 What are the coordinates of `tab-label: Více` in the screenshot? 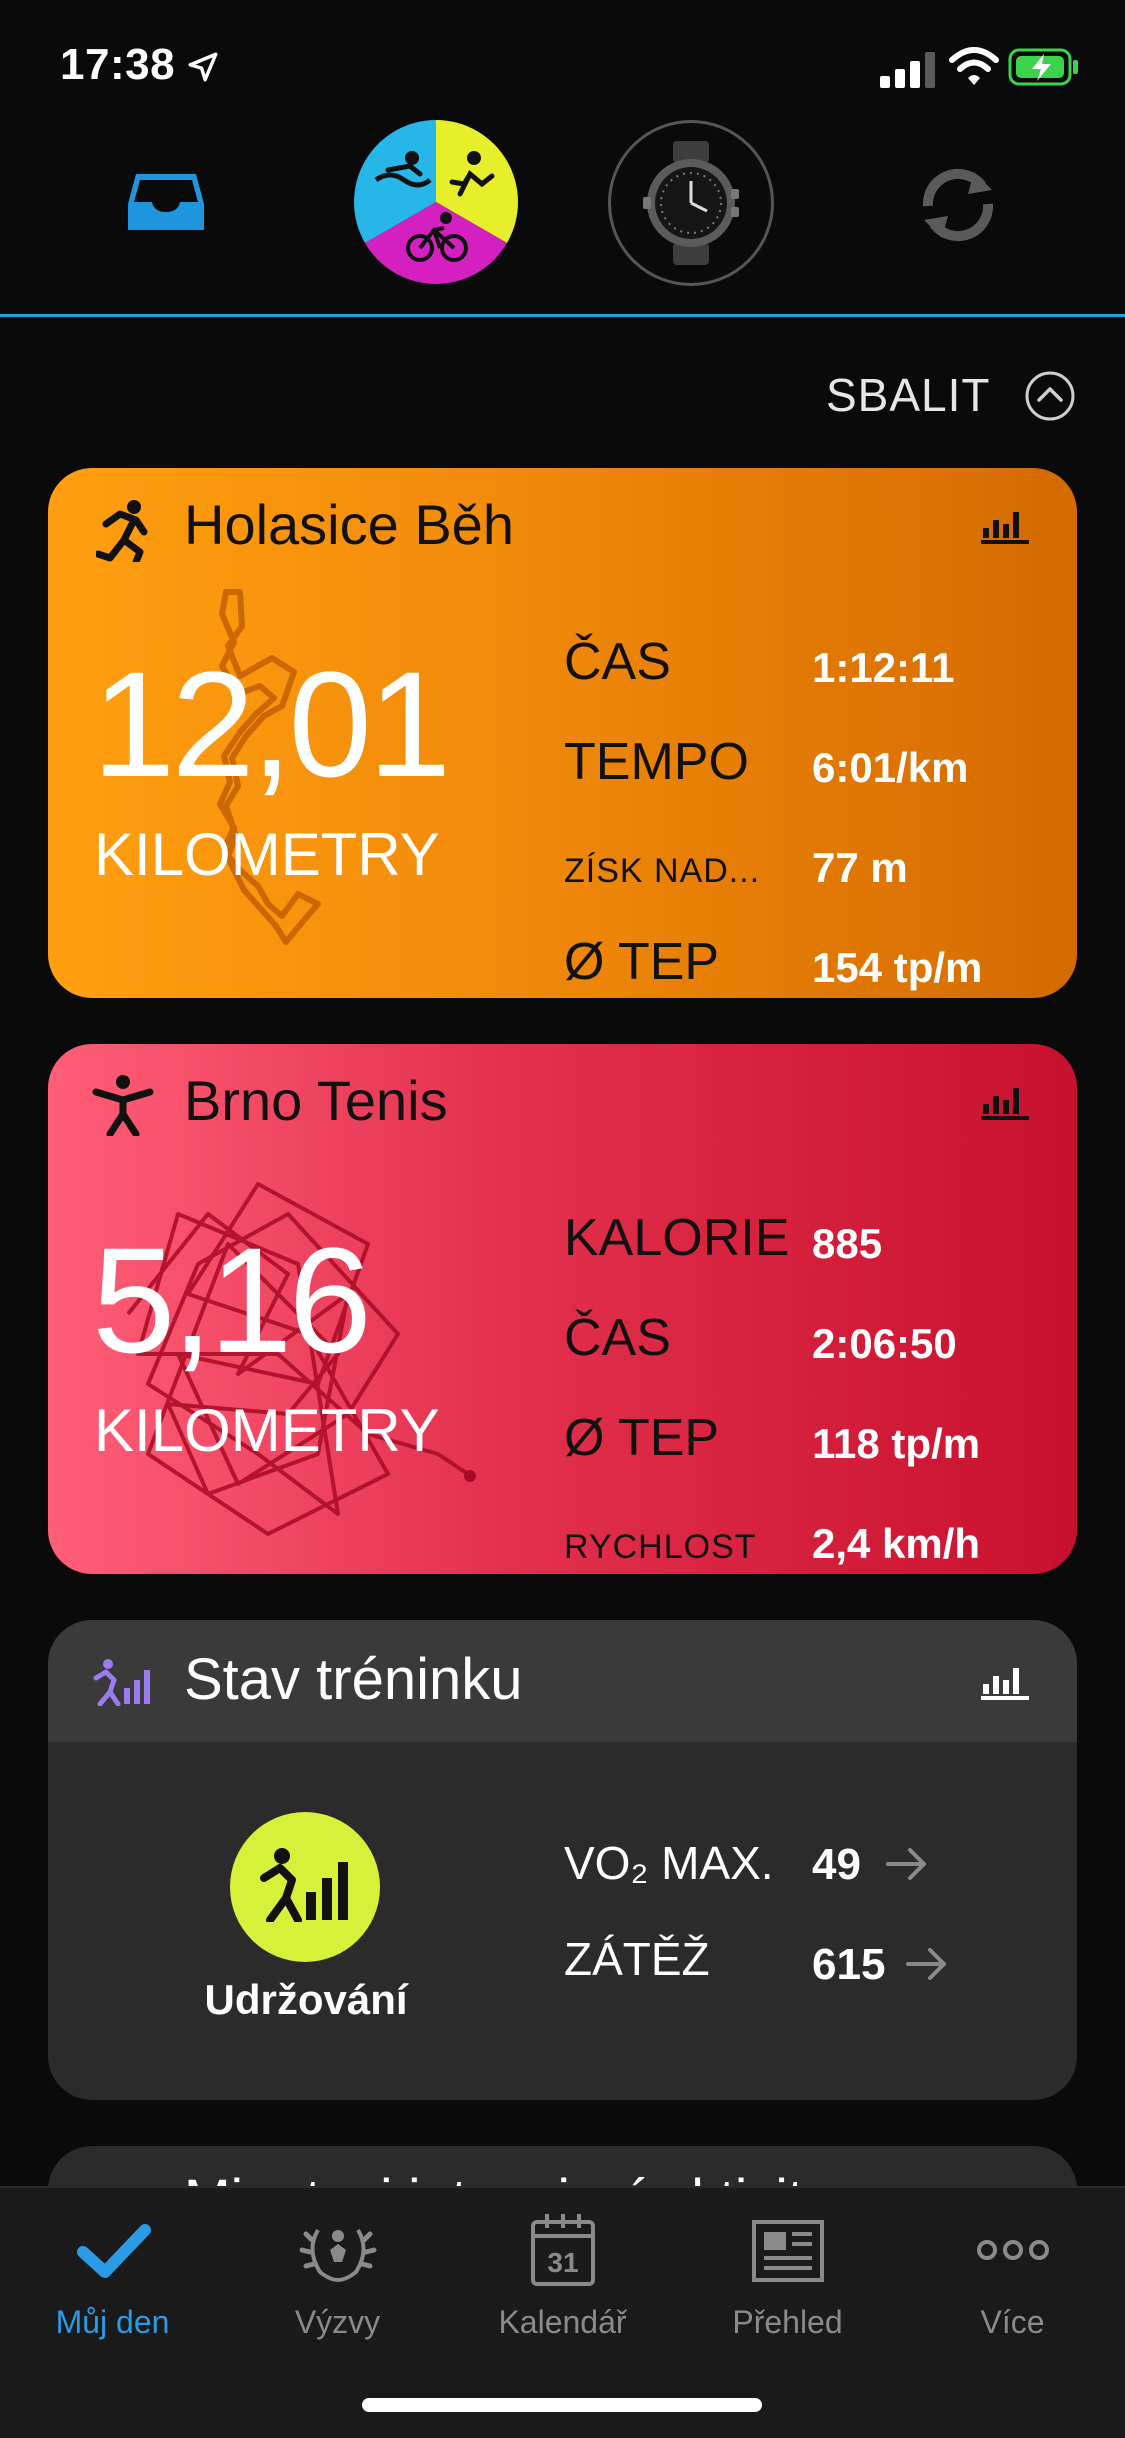 It's located at (1012, 2322).